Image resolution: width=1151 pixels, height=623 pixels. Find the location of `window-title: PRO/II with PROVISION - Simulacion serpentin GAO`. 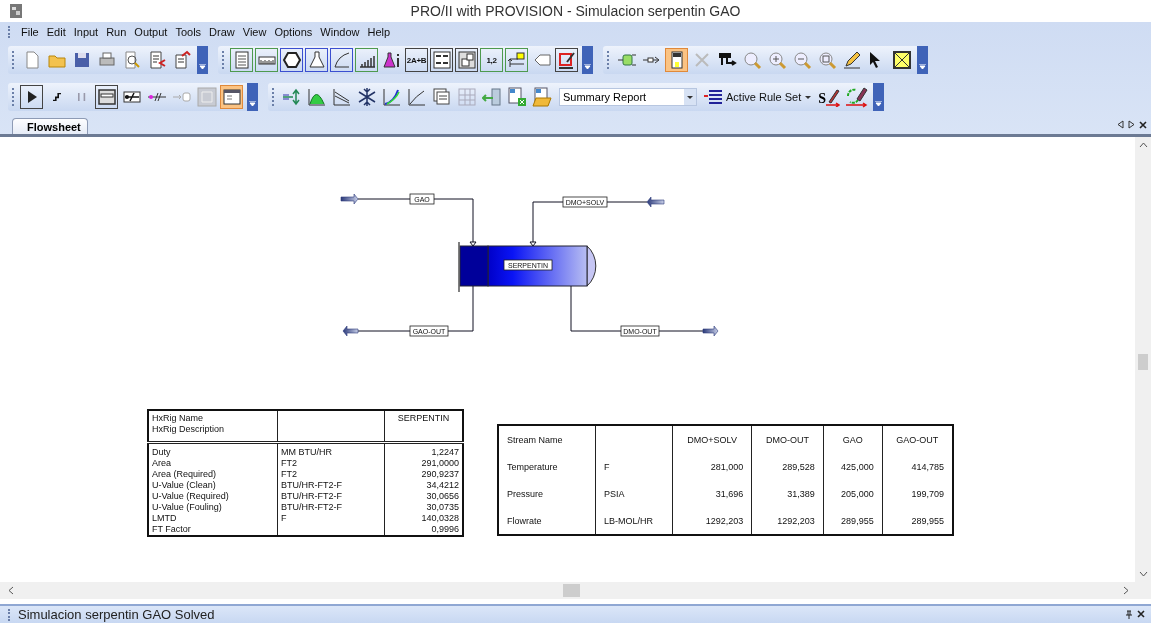

window-title: PRO/II with PROVISION - Simulacion serpentin GAO is located at coordinates (575, 11).